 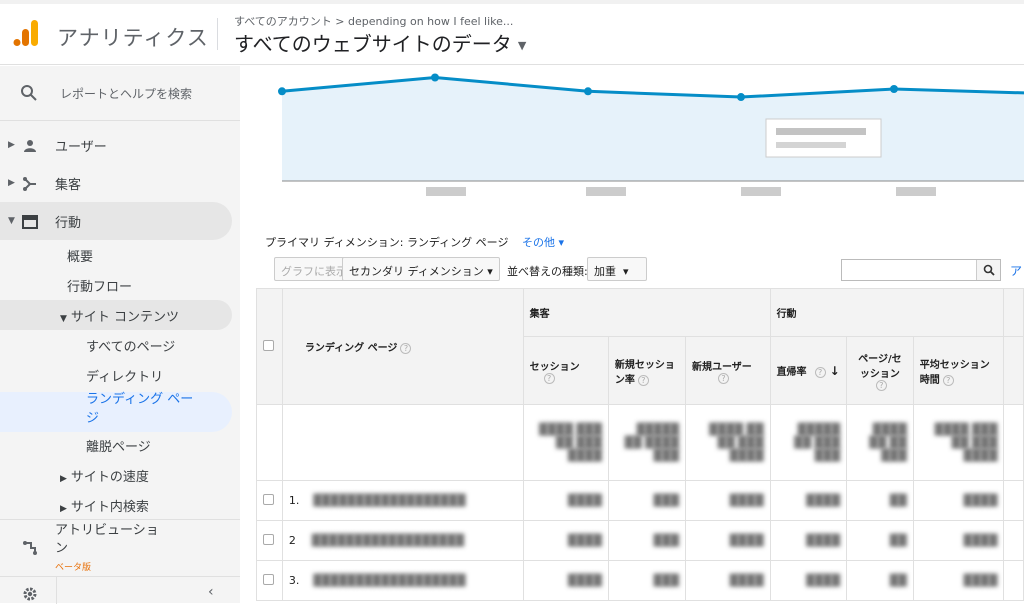 I want to click on sidebar-search: レポートとヘルプを検索, so click(x=120, y=93).